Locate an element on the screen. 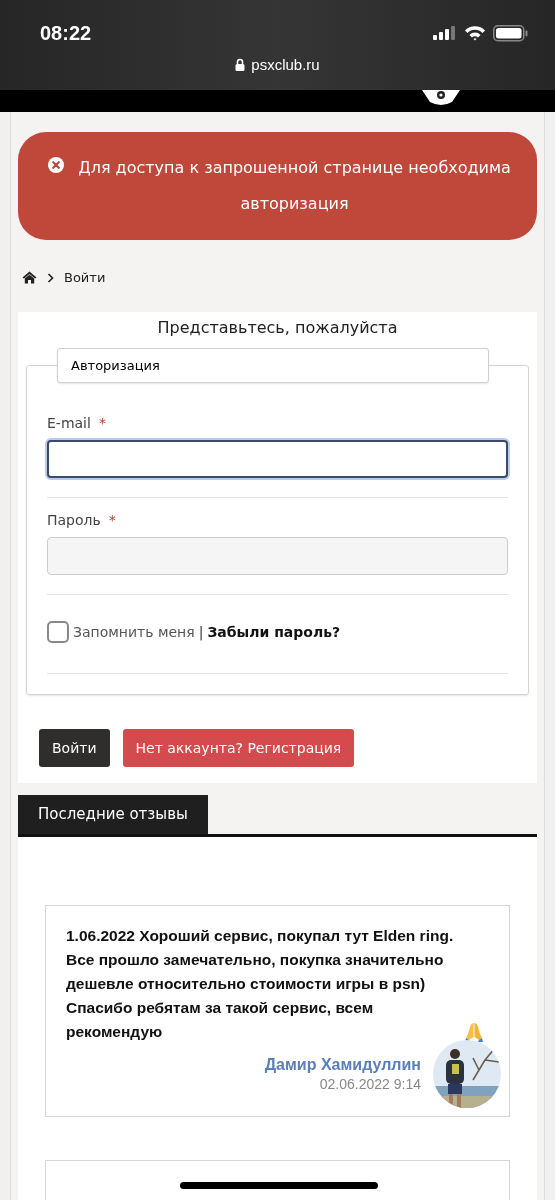 Image resolution: width=555 pixels, height=1200 pixels. author-name: Дамир Хамидуллин is located at coordinates (342, 1065).